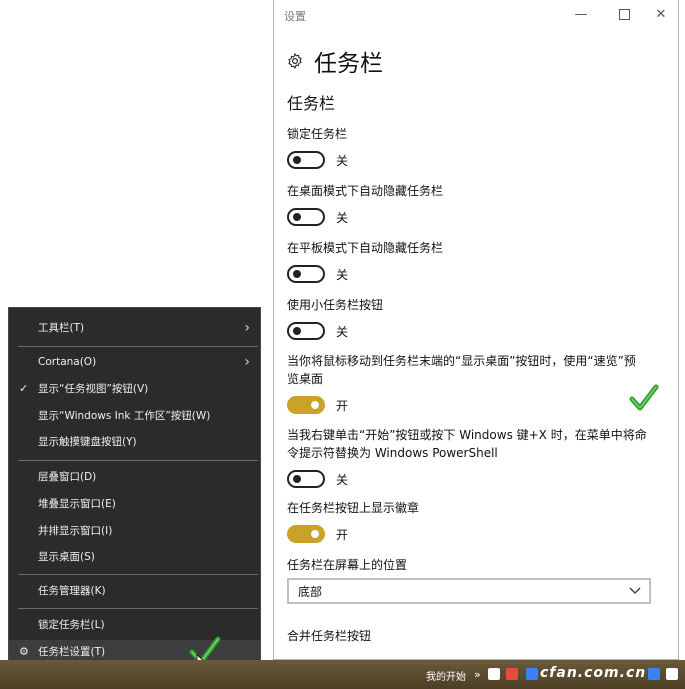 This screenshot has width=685, height=689. What do you see at coordinates (593, 673) in the screenshot?
I see `watermark-logo: cfan.com.cn` at bounding box center [593, 673].